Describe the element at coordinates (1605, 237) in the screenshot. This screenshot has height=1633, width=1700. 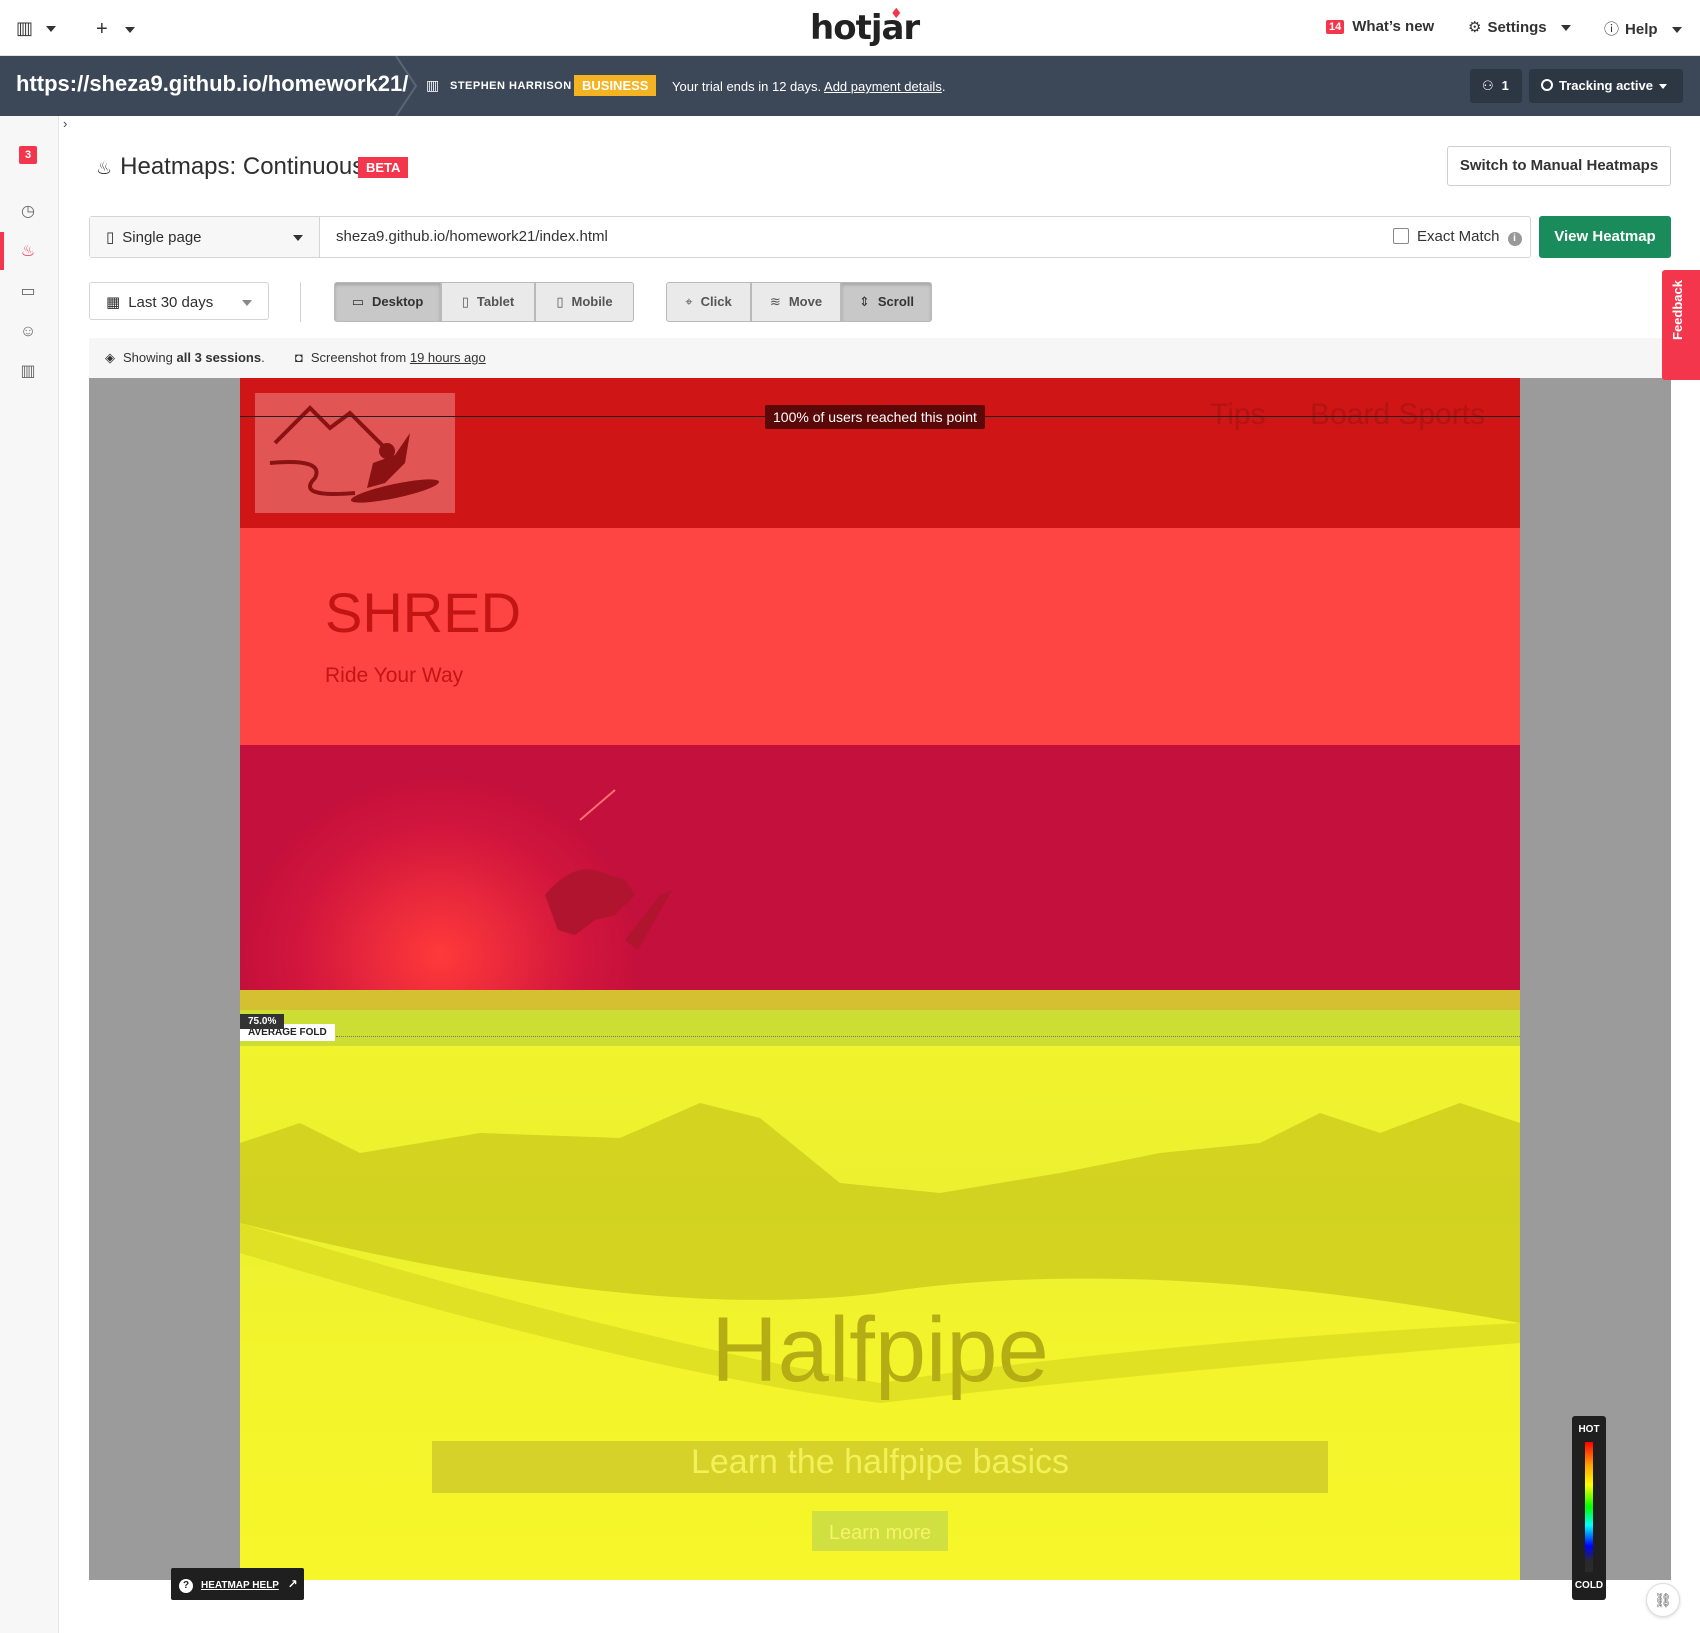
I see `view-heatmap-button: View Heatmap` at that location.